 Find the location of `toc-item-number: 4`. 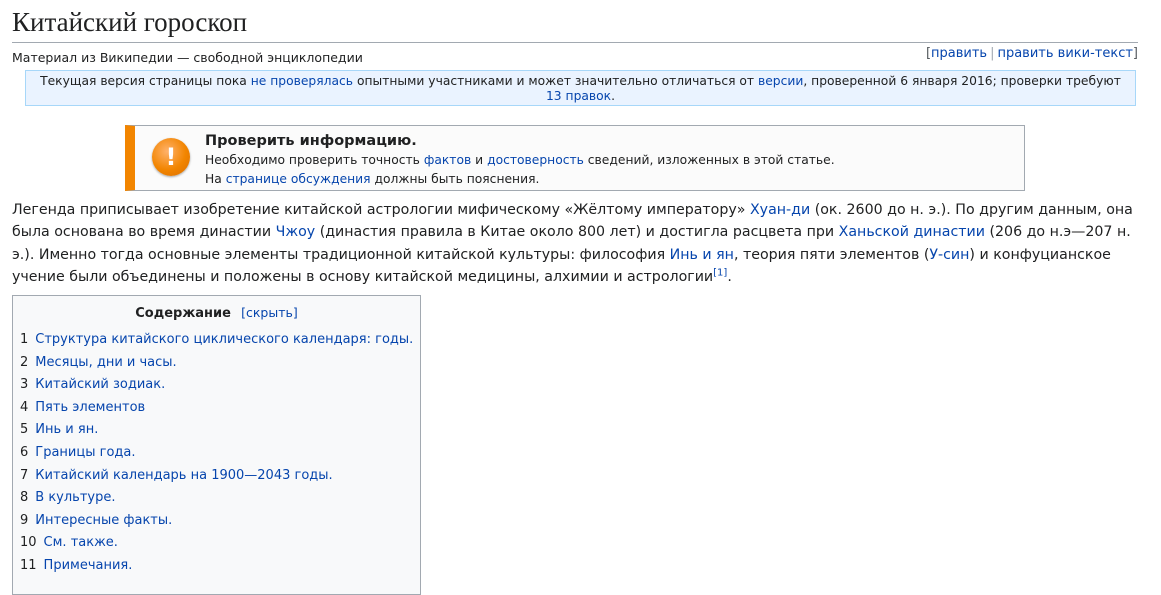

toc-item-number: 4 is located at coordinates (24, 407).